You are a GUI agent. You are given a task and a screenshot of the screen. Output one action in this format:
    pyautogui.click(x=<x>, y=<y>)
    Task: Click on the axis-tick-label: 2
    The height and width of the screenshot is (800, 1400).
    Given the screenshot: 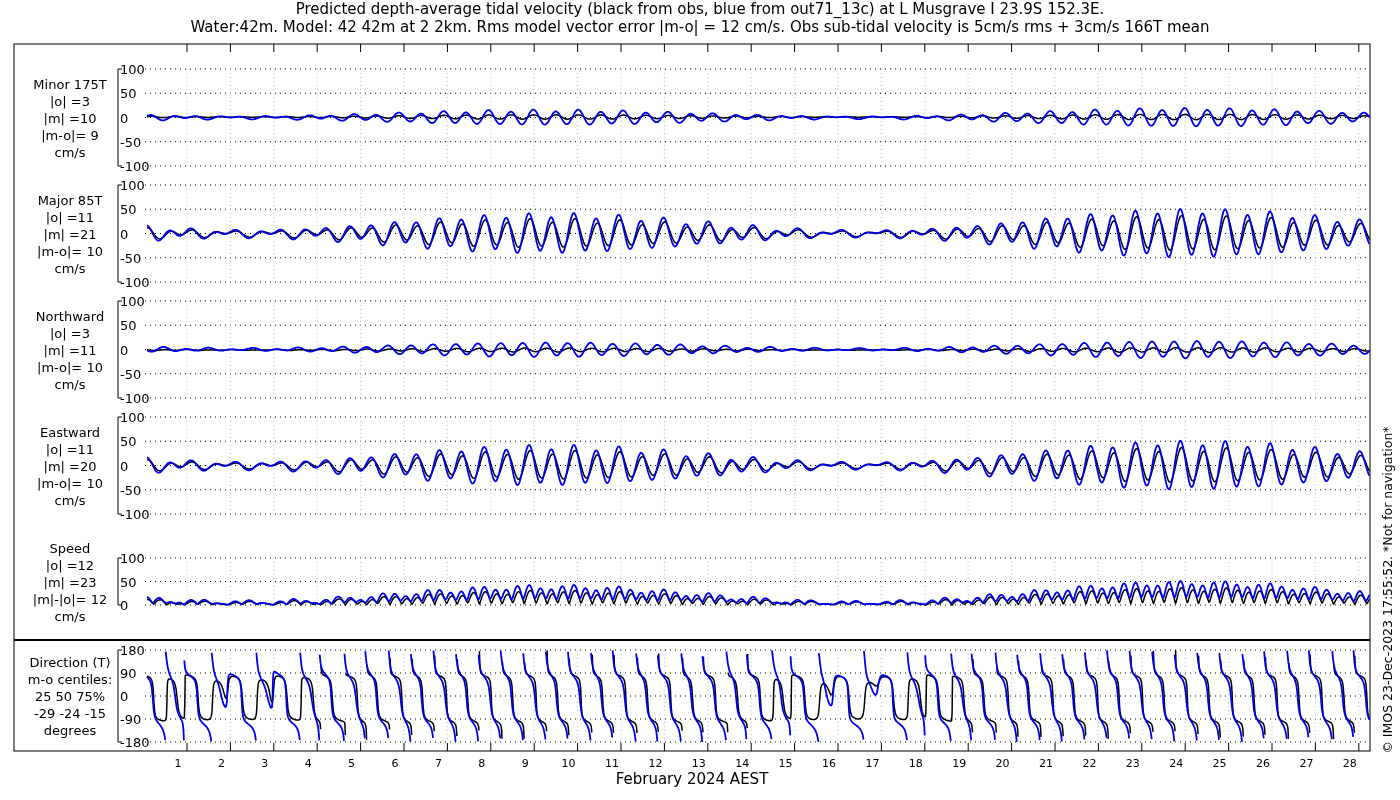 What is the action you would take?
    pyautogui.click(x=221, y=763)
    